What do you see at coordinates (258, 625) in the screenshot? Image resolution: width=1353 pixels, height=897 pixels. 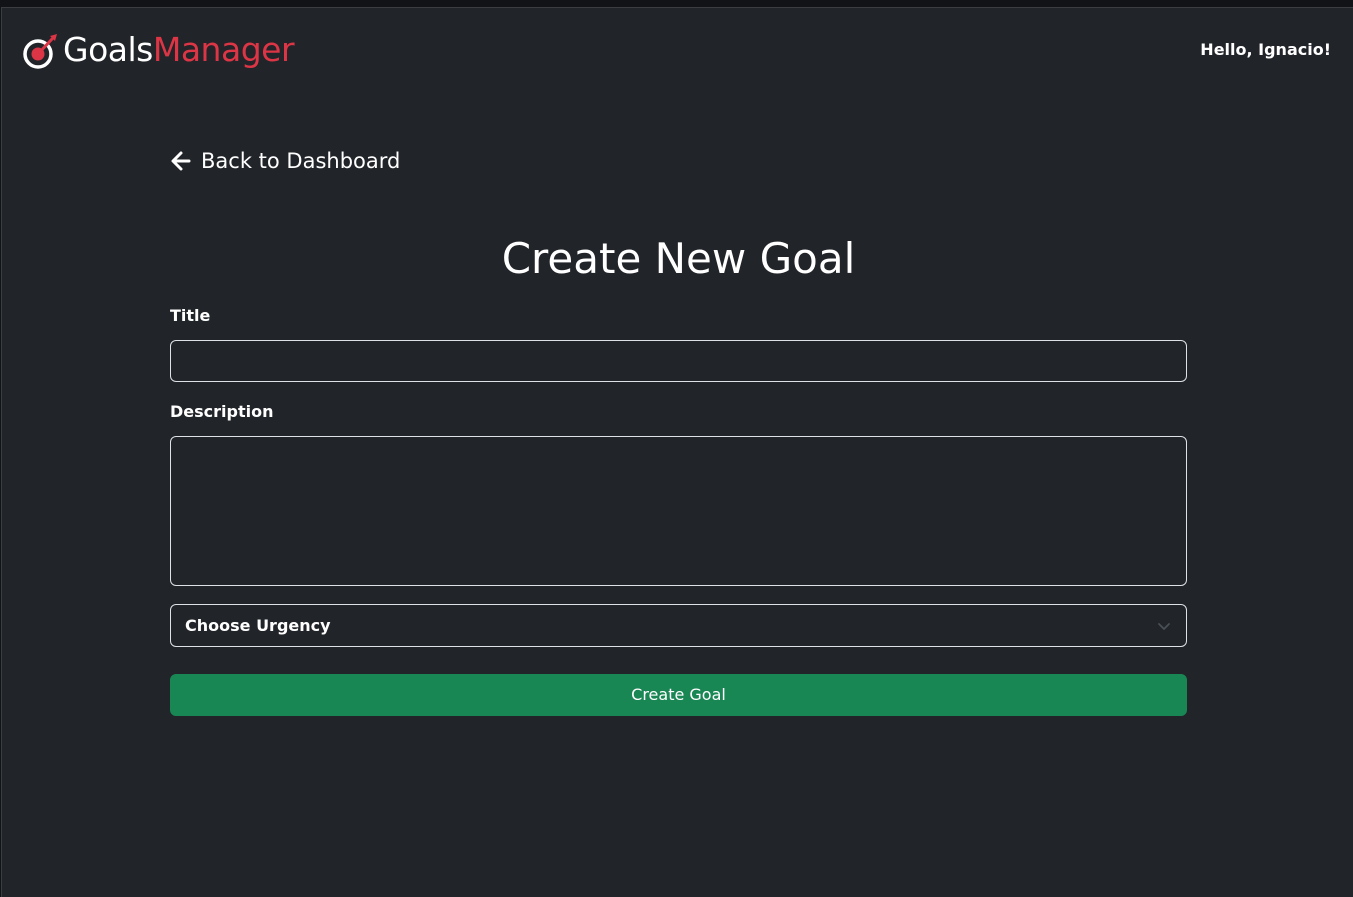 I see `urgency-selected-value: Choose Urgency` at bounding box center [258, 625].